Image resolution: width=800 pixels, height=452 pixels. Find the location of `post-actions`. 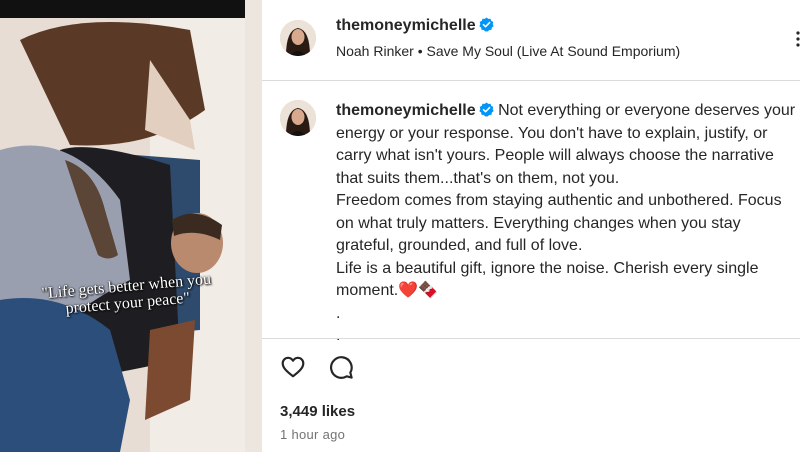

post-actions is located at coordinates (326, 369).